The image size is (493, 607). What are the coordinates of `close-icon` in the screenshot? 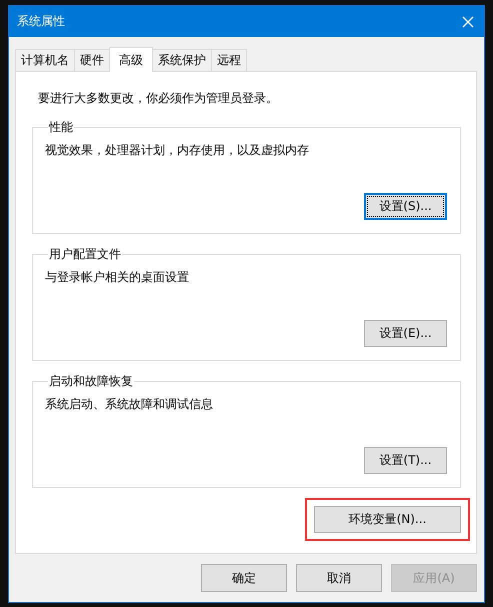 It's located at (468, 22).